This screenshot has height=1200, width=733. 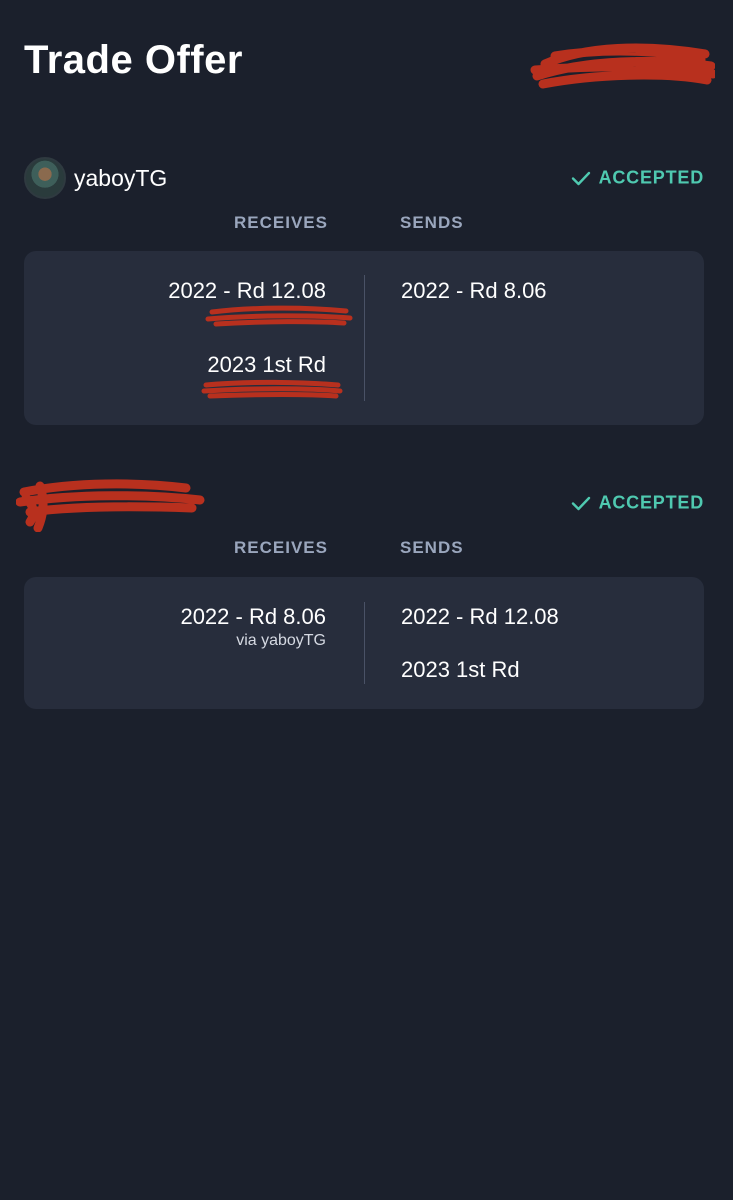 What do you see at coordinates (369, 66) in the screenshot?
I see `header: Trade Offer` at bounding box center [369, 66].